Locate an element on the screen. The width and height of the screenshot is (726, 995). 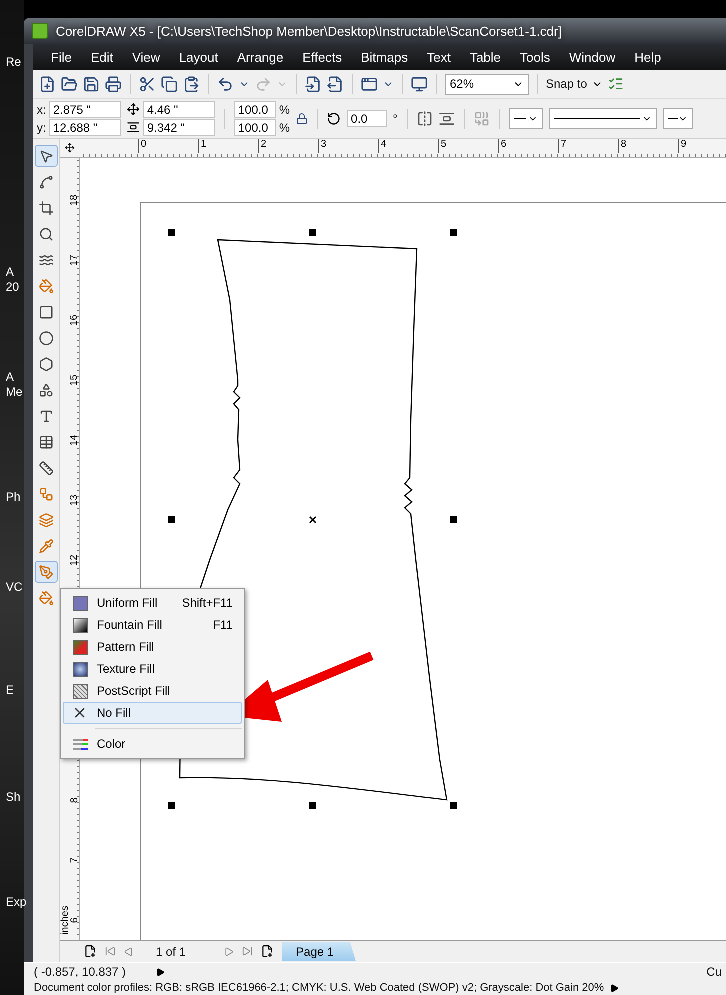
pattern-swatch-icon is located at coordinates (80, 647).